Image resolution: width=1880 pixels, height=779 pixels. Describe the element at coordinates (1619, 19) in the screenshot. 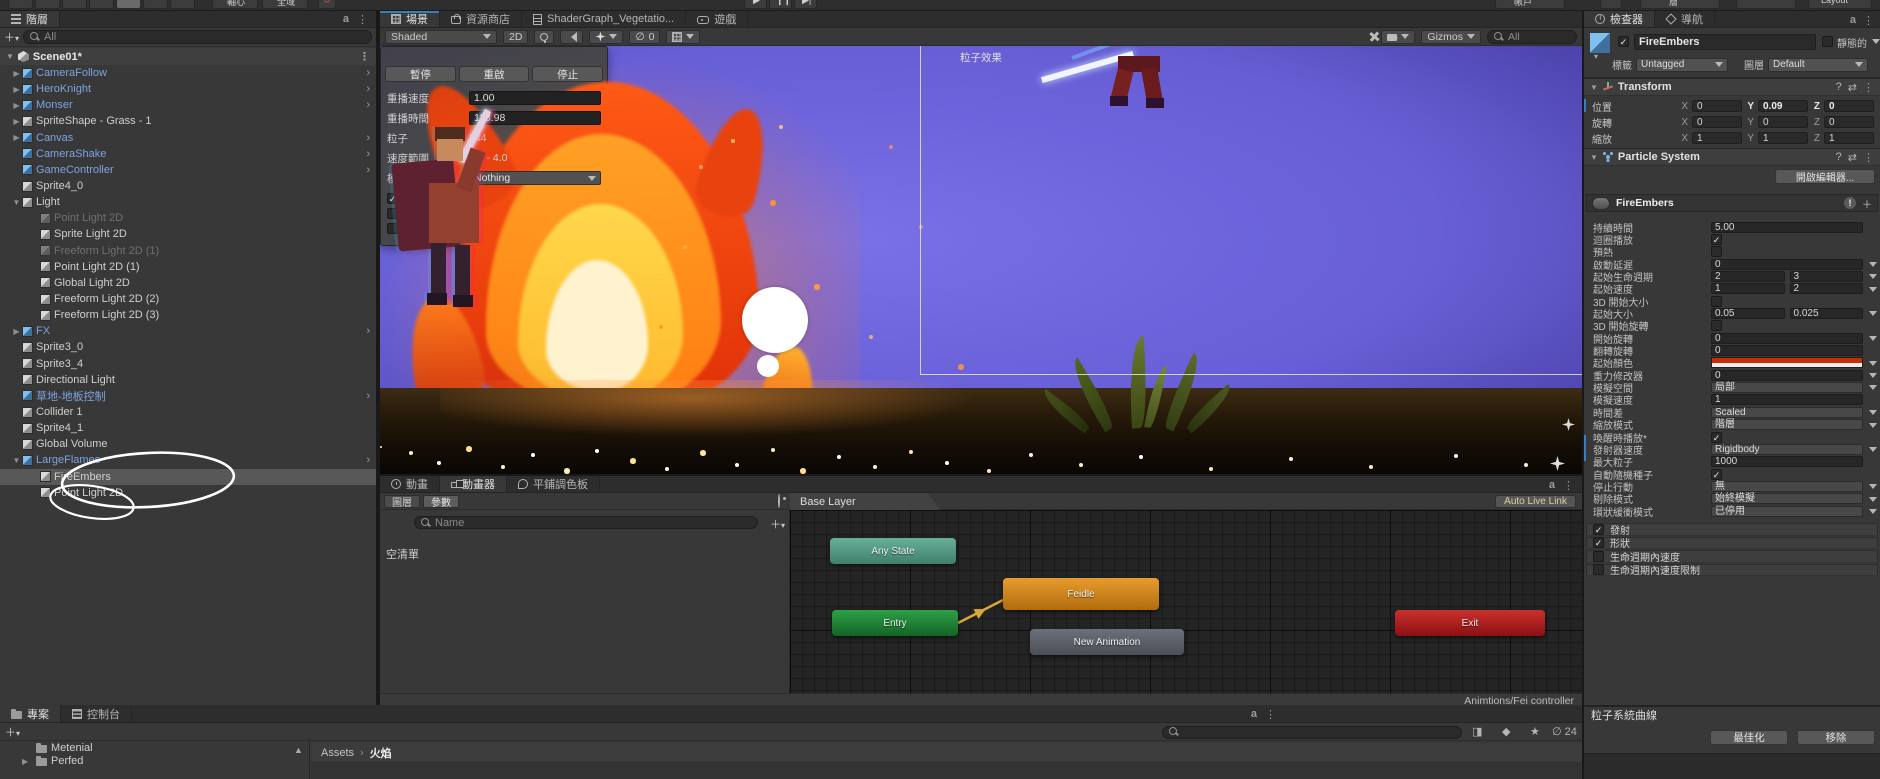

I see `tab-inspector: 檢查器` at that location.